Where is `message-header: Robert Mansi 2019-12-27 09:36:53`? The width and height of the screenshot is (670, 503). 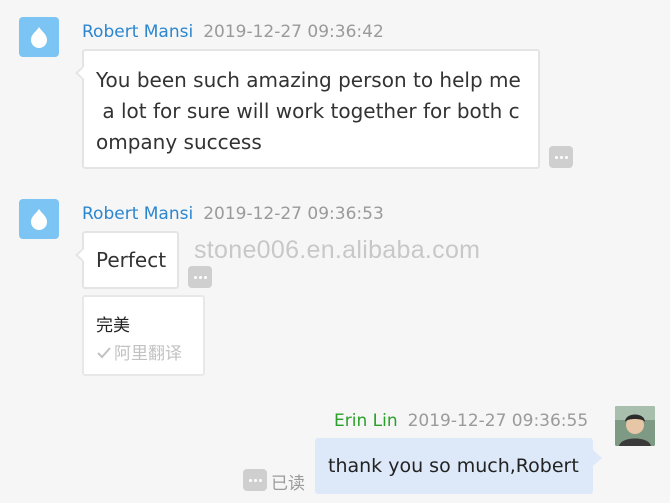
message-header: Robert Mansi 2019-12-27 09:36:53 is located at coordinates (233, 214).